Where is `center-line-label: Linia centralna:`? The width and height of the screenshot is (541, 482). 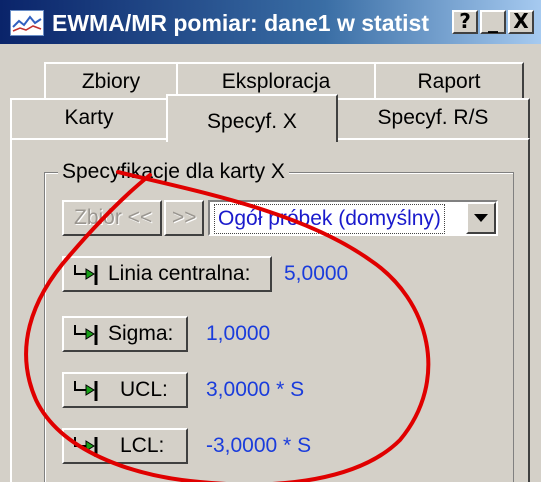
center-line-label: Linia centralna: is located at coordinates (179, 273).